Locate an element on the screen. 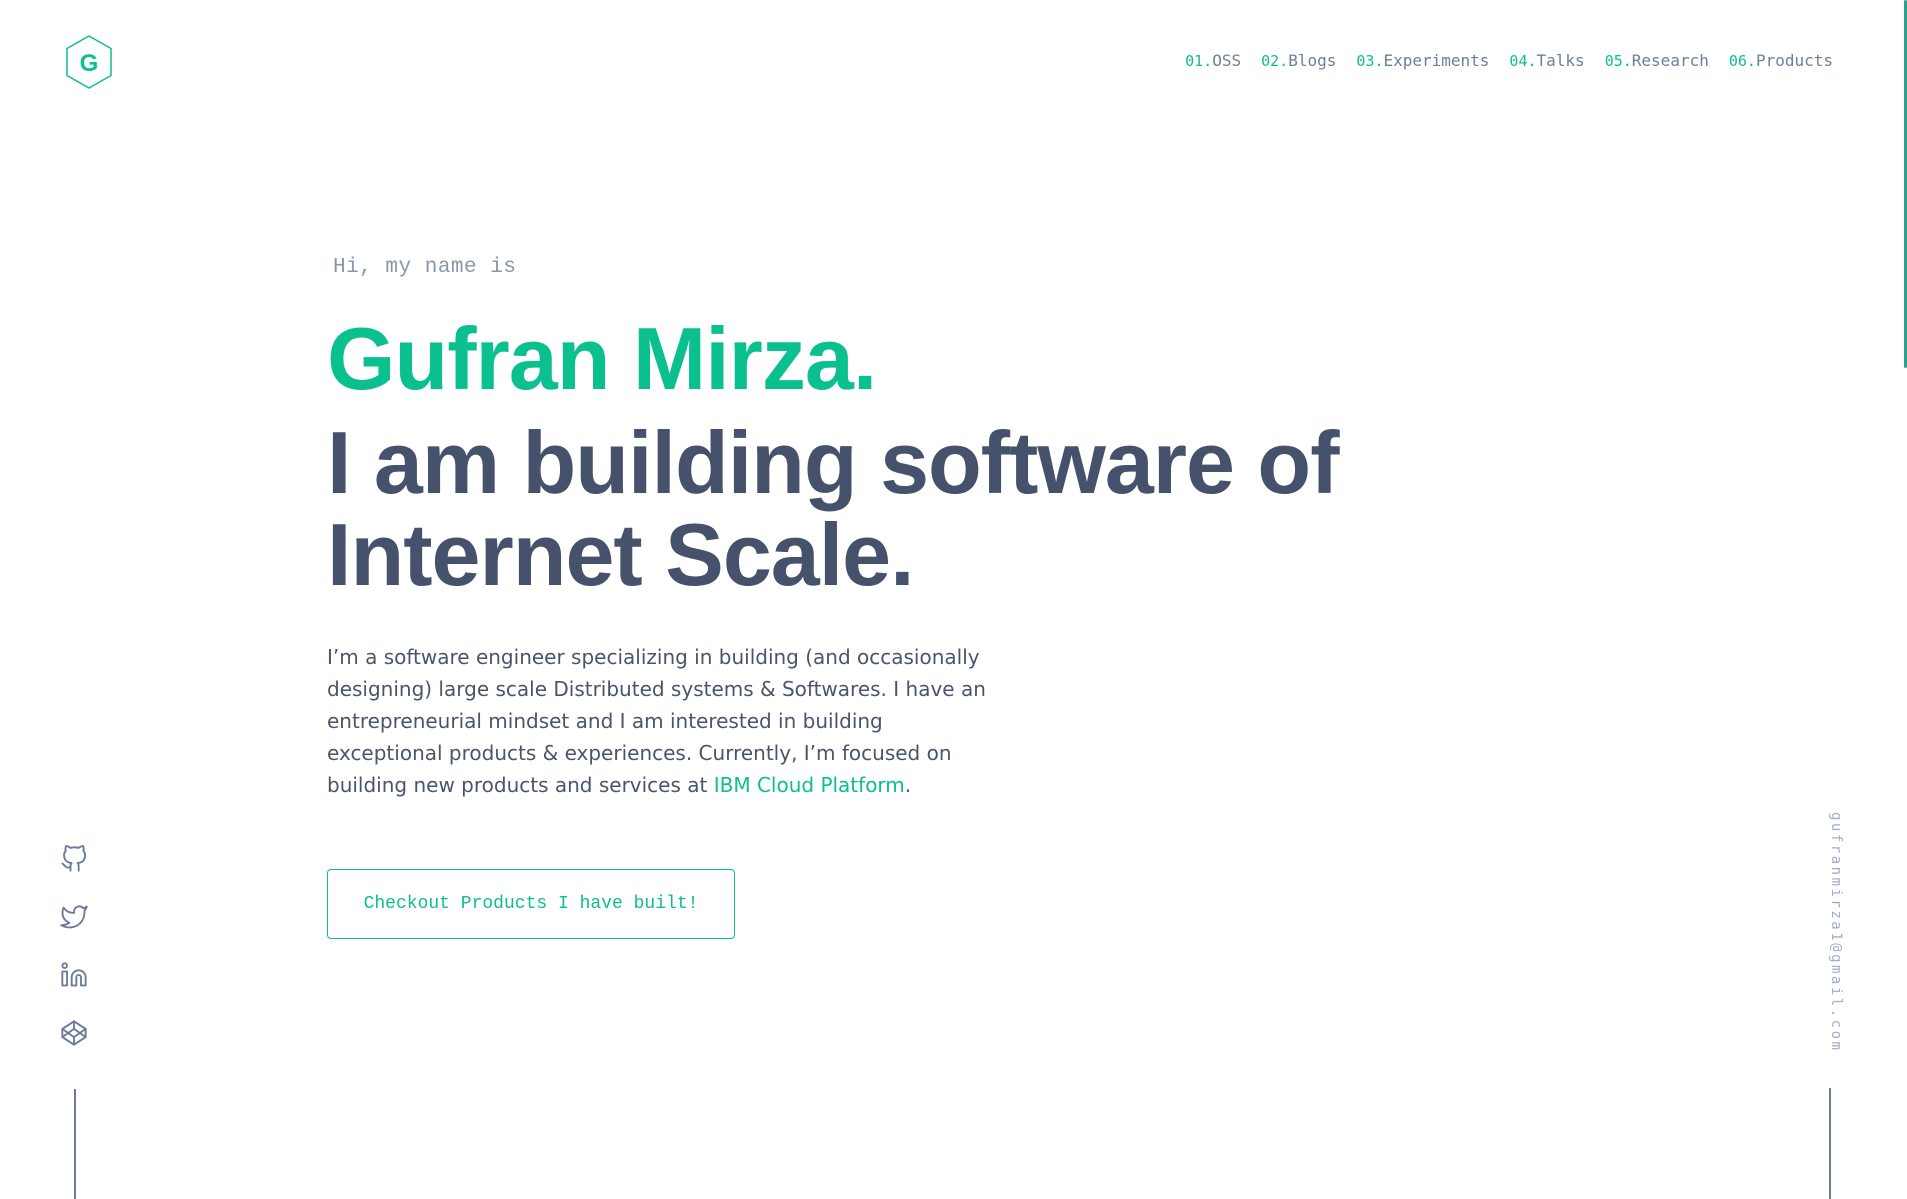 The height and width of the screenshot is (1199, 1907). nav-item-blogs: 02. Blogs is located at coordinates (1298, 60).